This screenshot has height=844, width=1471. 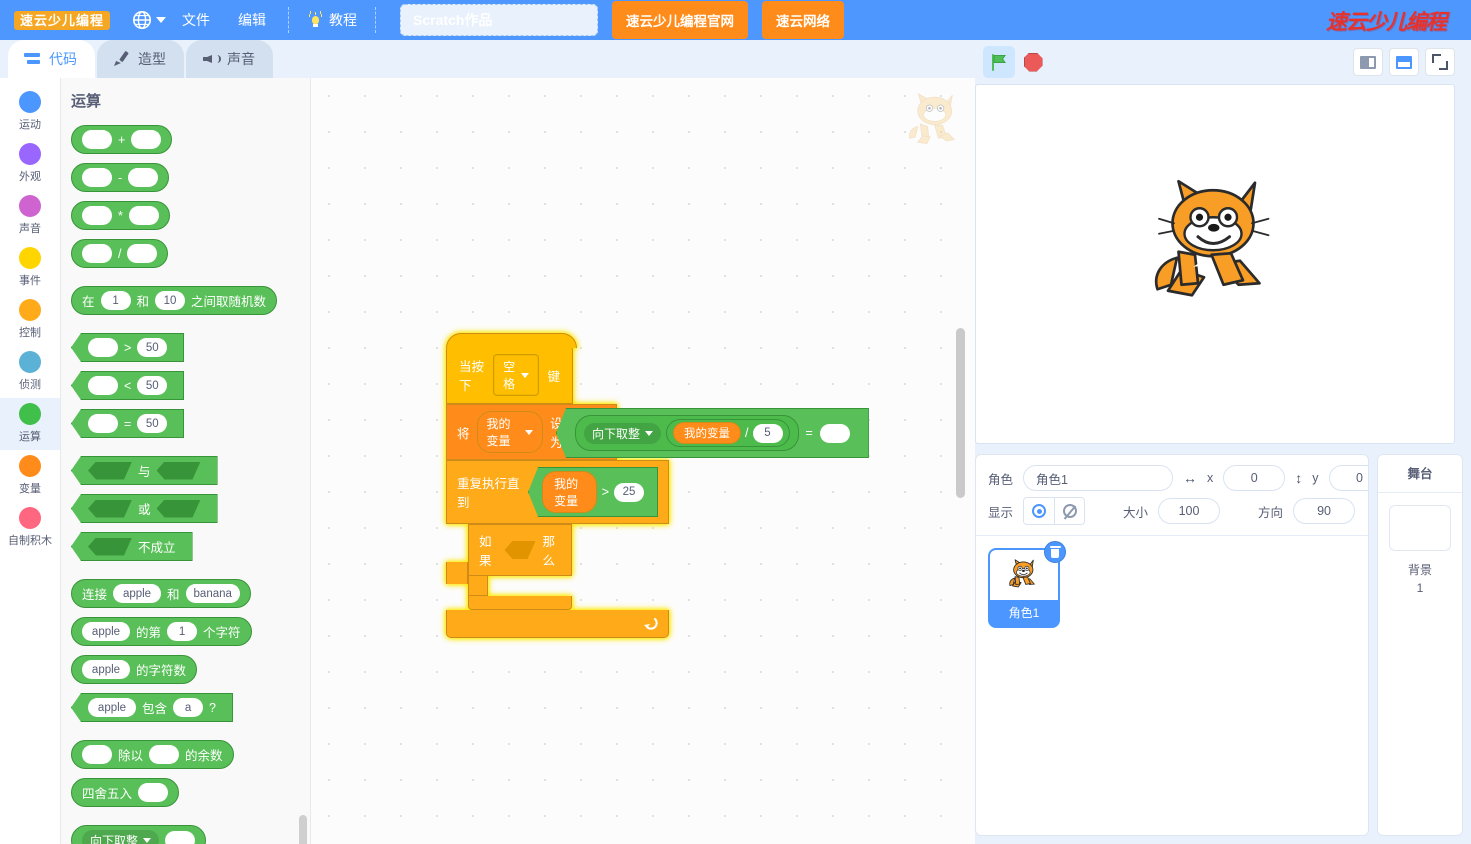 I want to click on category-motion: 运动, so click(x=30, y=112).